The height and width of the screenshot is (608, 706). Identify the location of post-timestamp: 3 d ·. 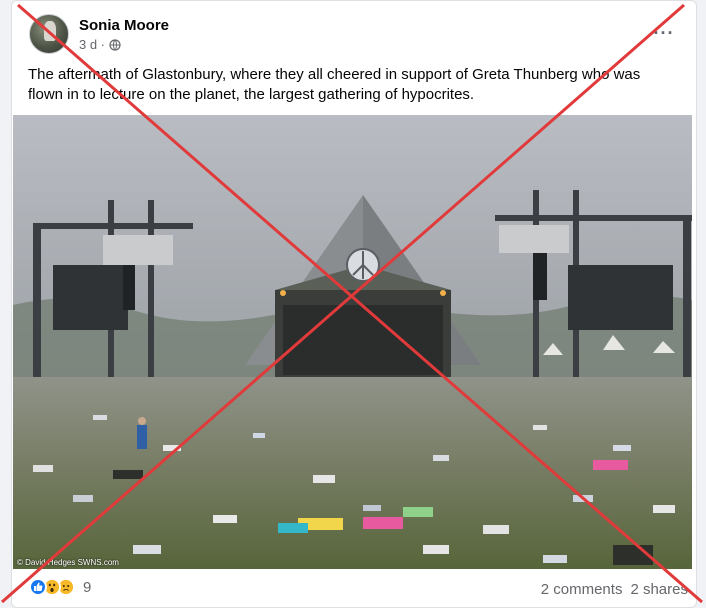
(92, 44).